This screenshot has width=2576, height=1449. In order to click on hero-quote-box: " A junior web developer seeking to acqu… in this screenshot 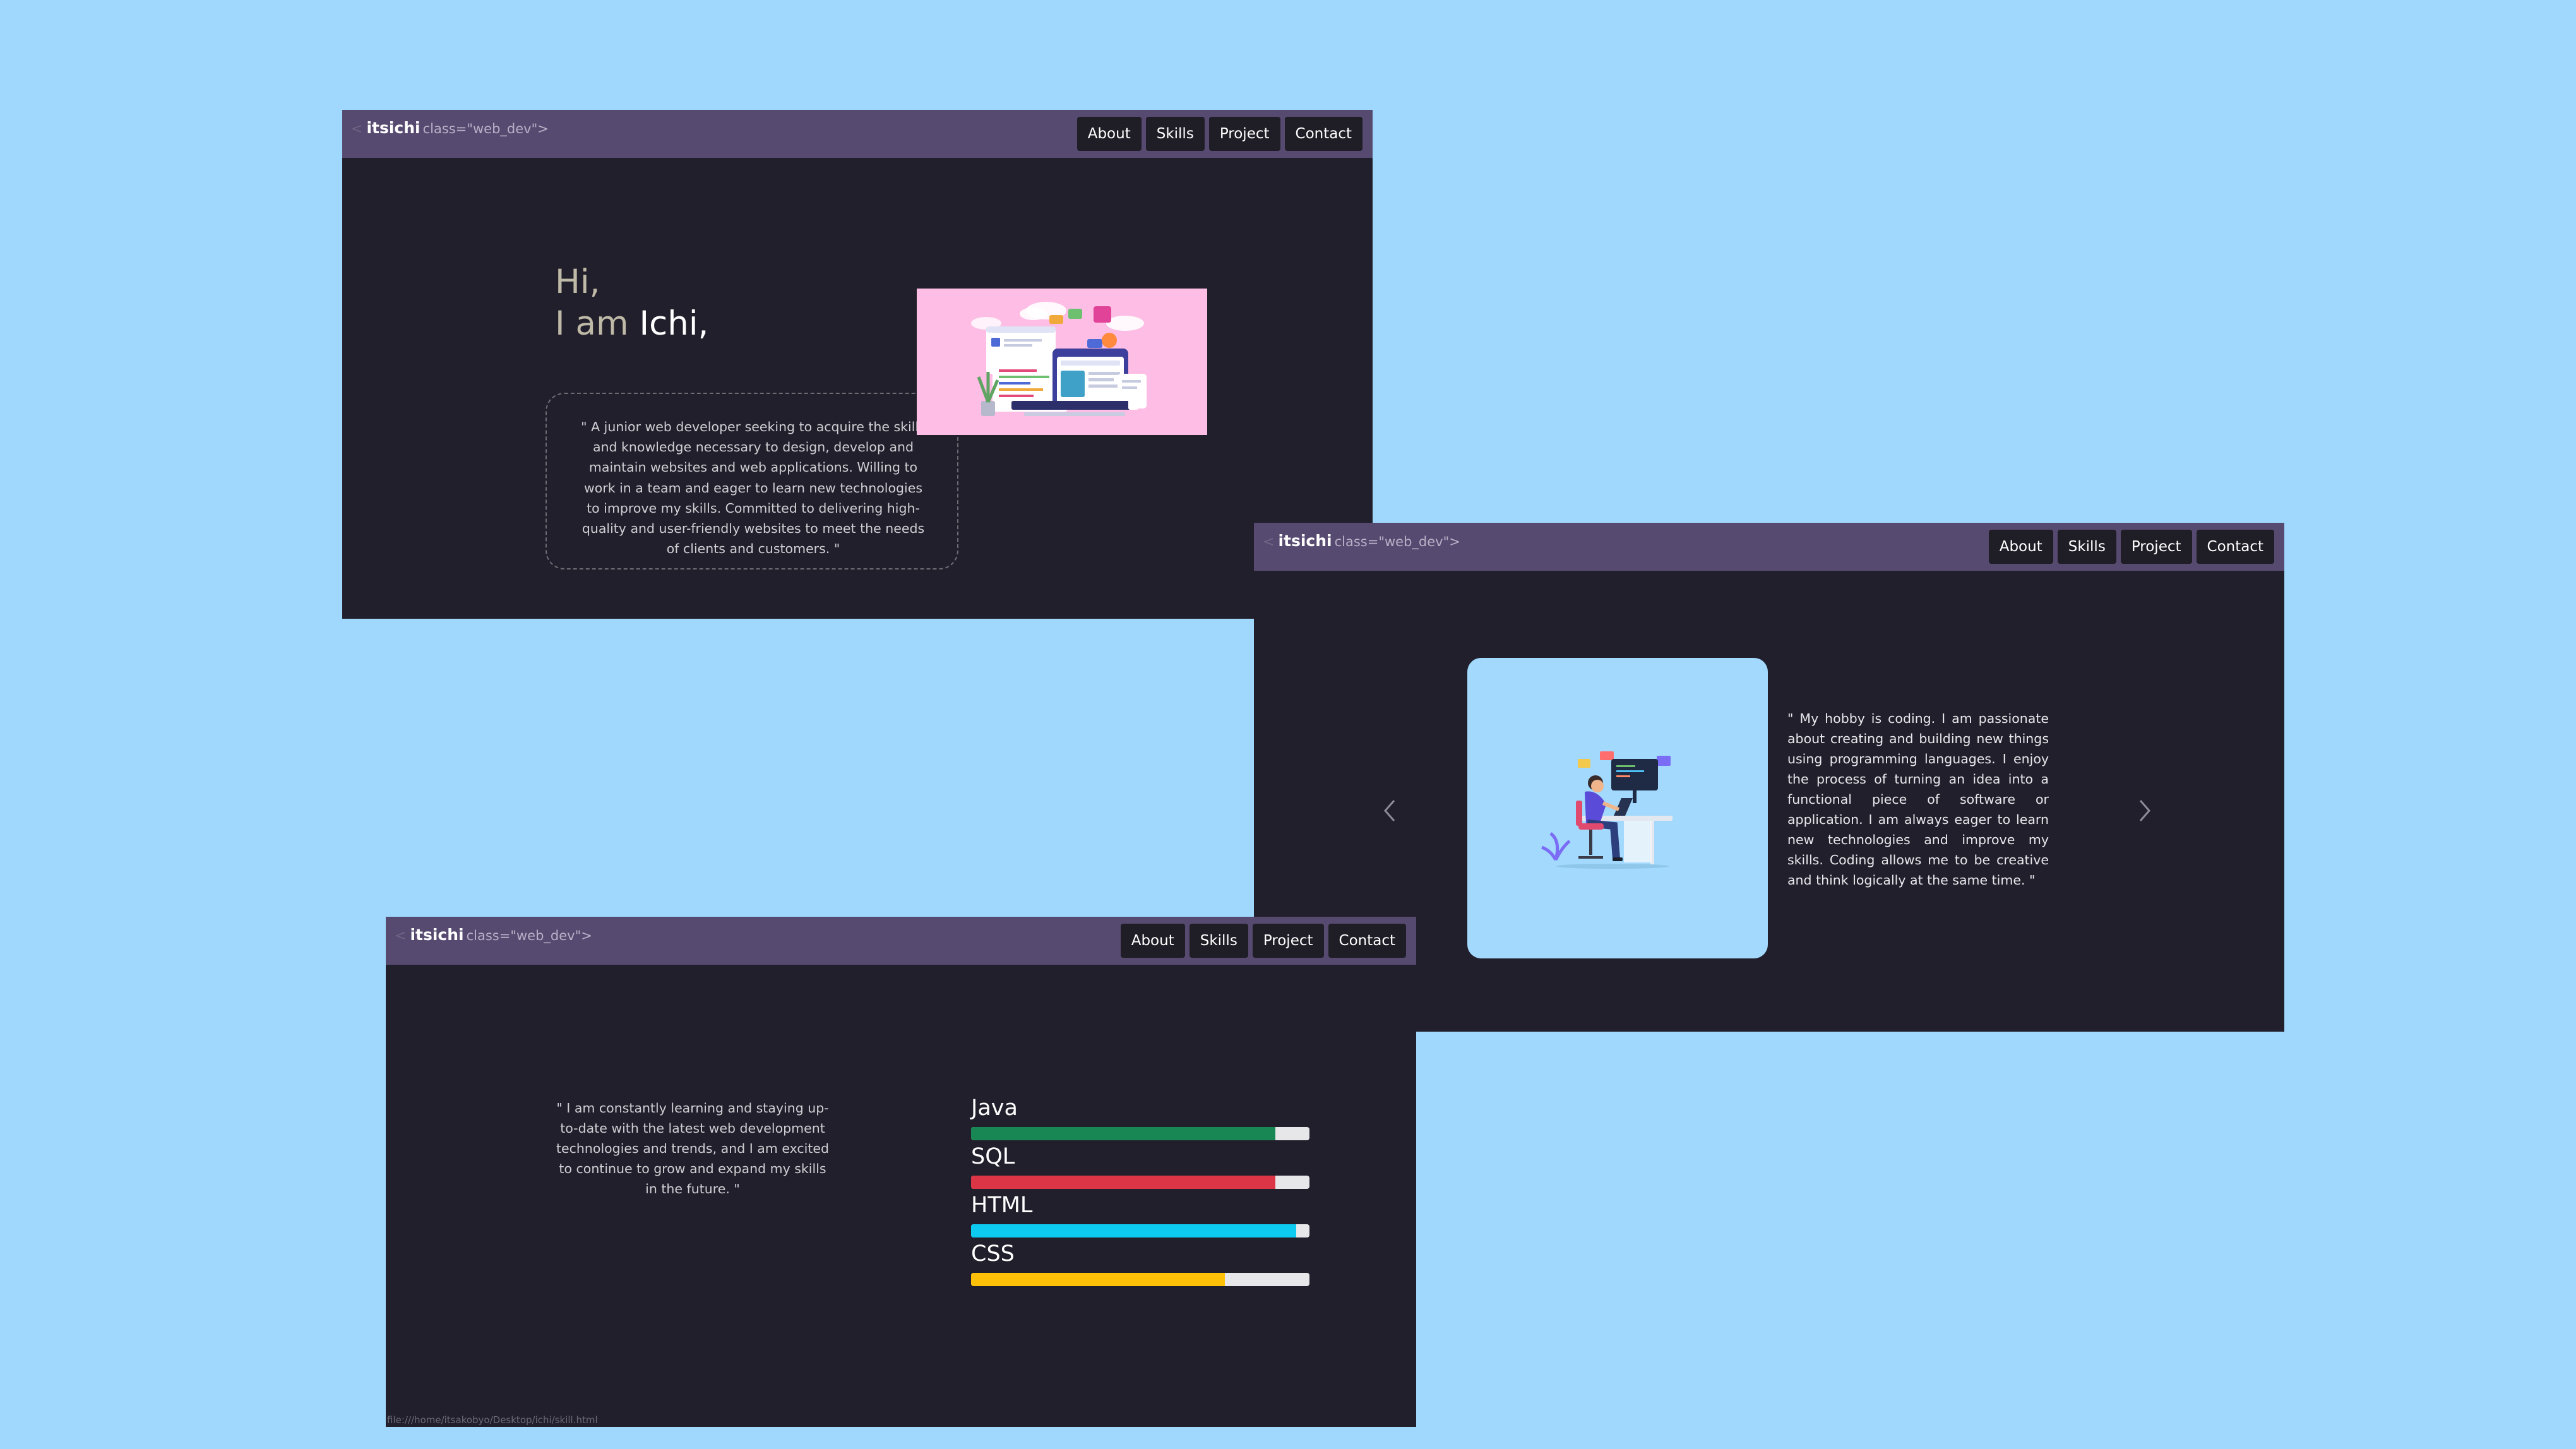, I will do `click(752, 481)`.